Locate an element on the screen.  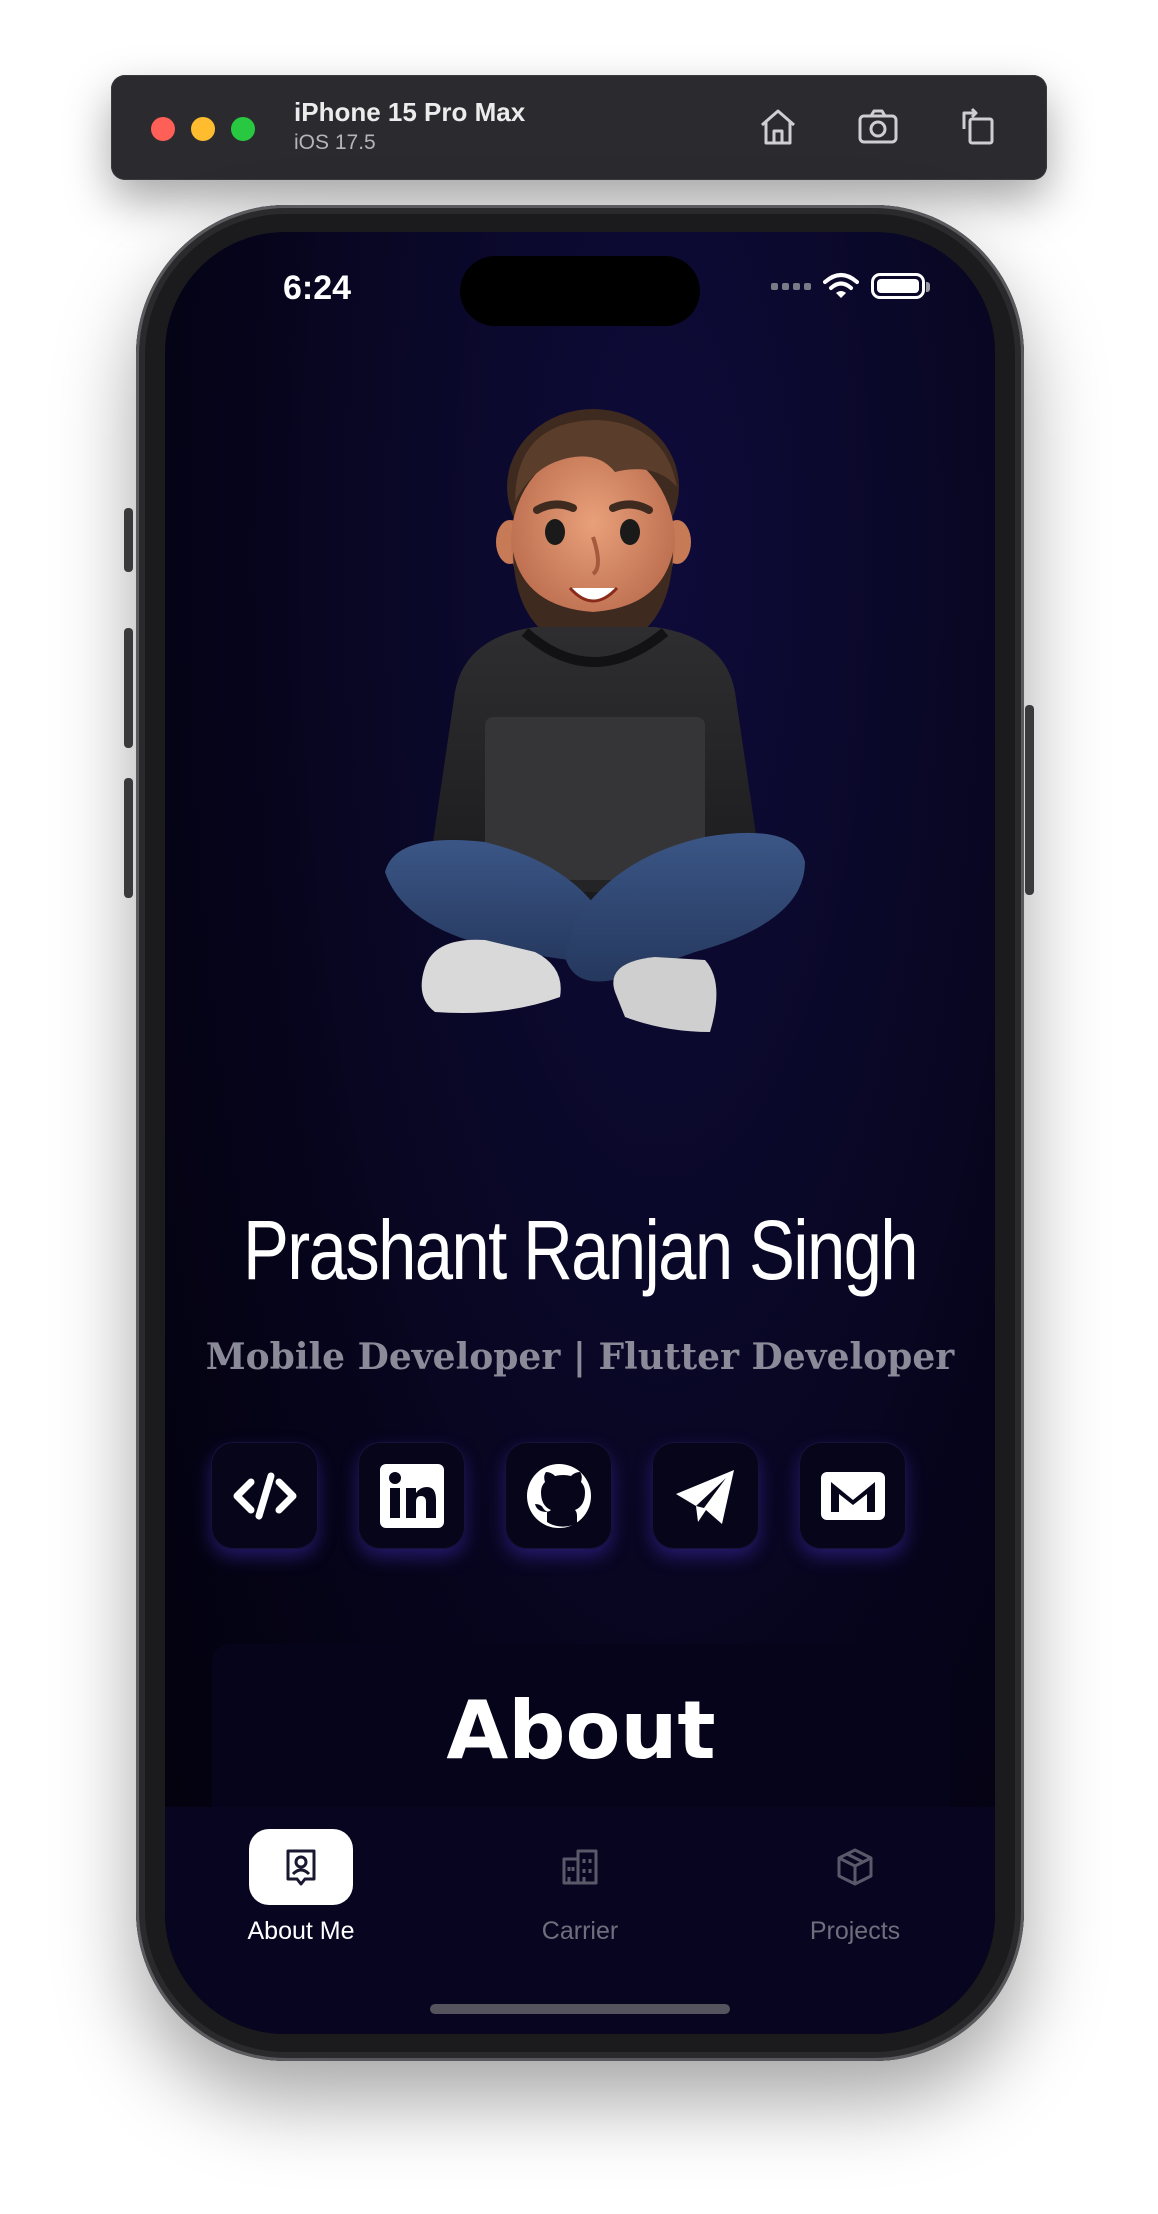
screenshot-icon is located at coordinates (878, 127).